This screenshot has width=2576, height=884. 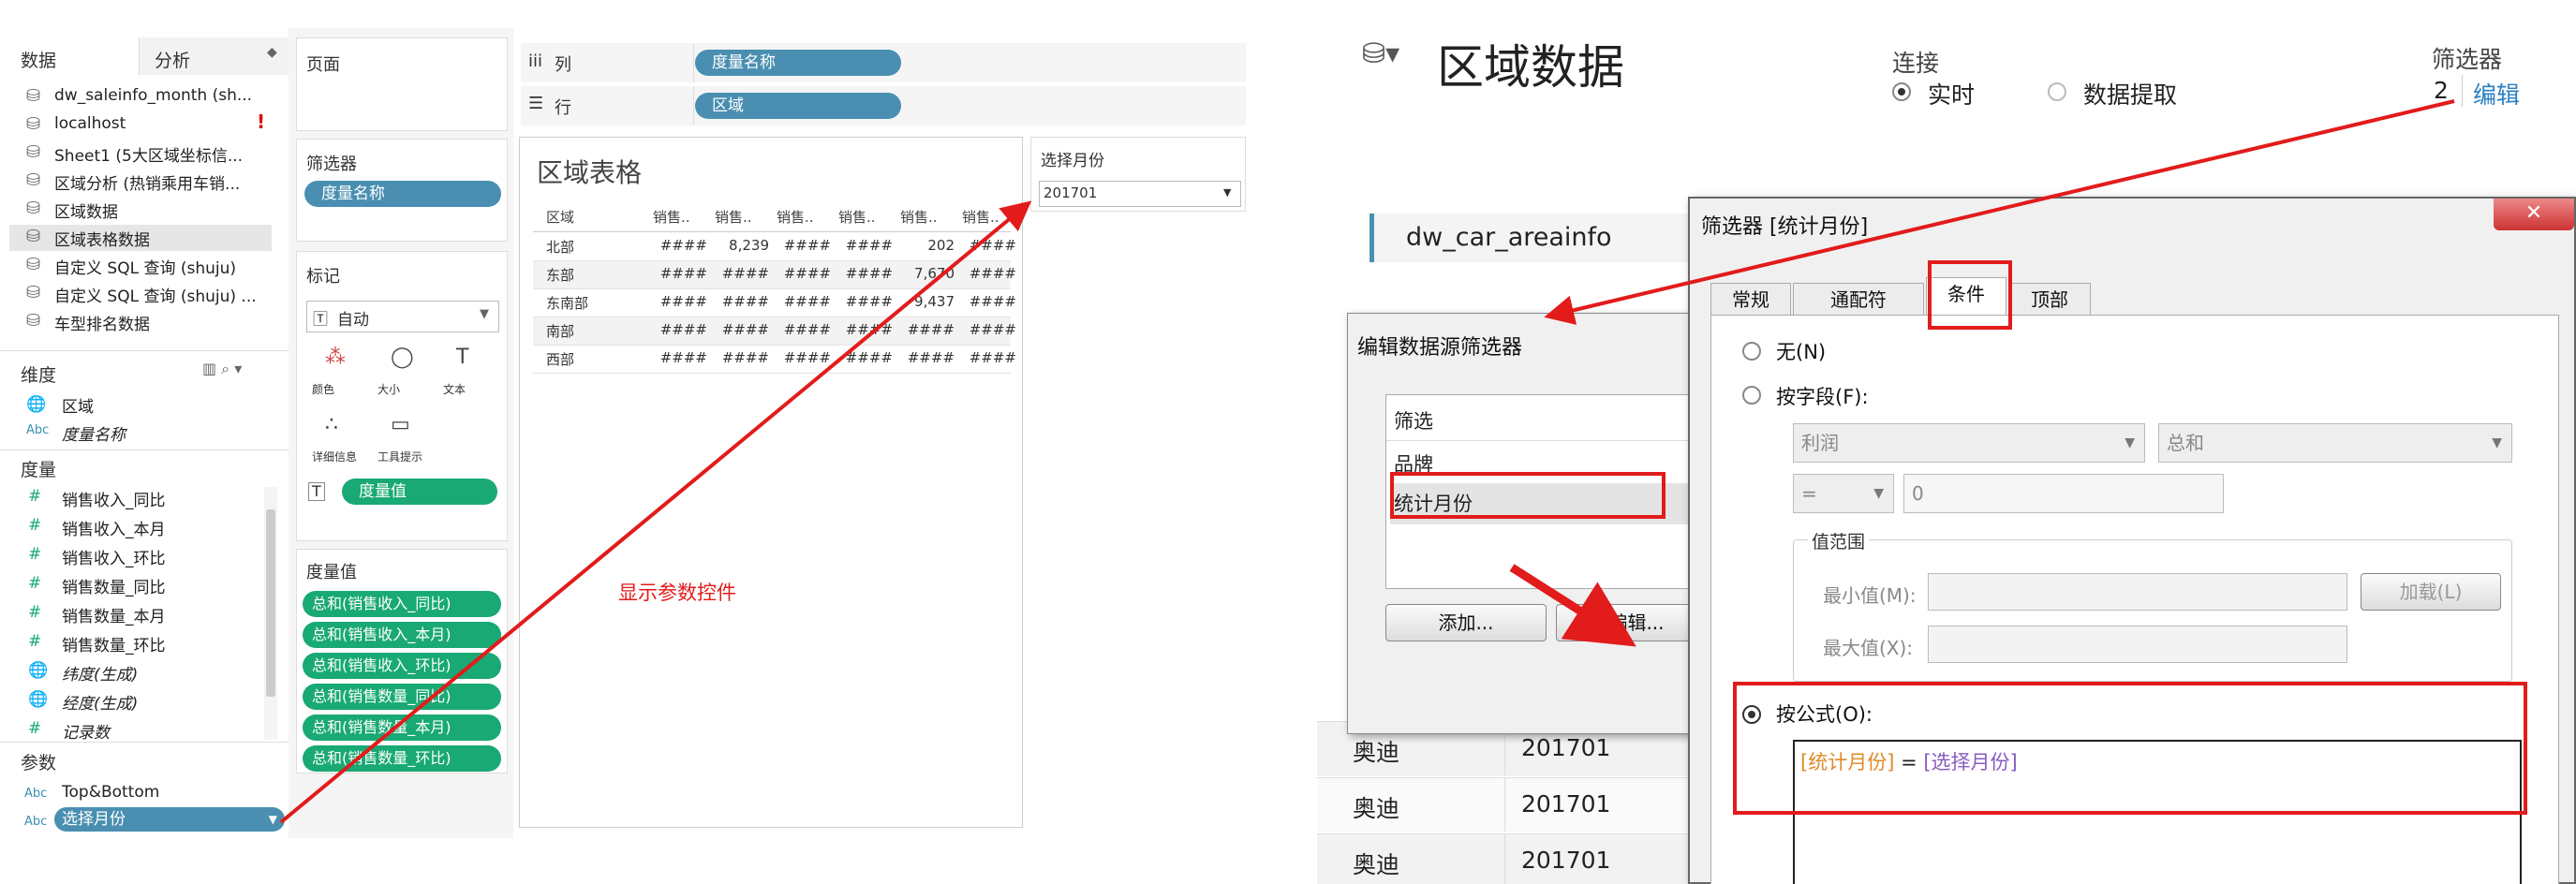 I want to click on arrow-to-edit-dialog, so click(x=1999, y=212).